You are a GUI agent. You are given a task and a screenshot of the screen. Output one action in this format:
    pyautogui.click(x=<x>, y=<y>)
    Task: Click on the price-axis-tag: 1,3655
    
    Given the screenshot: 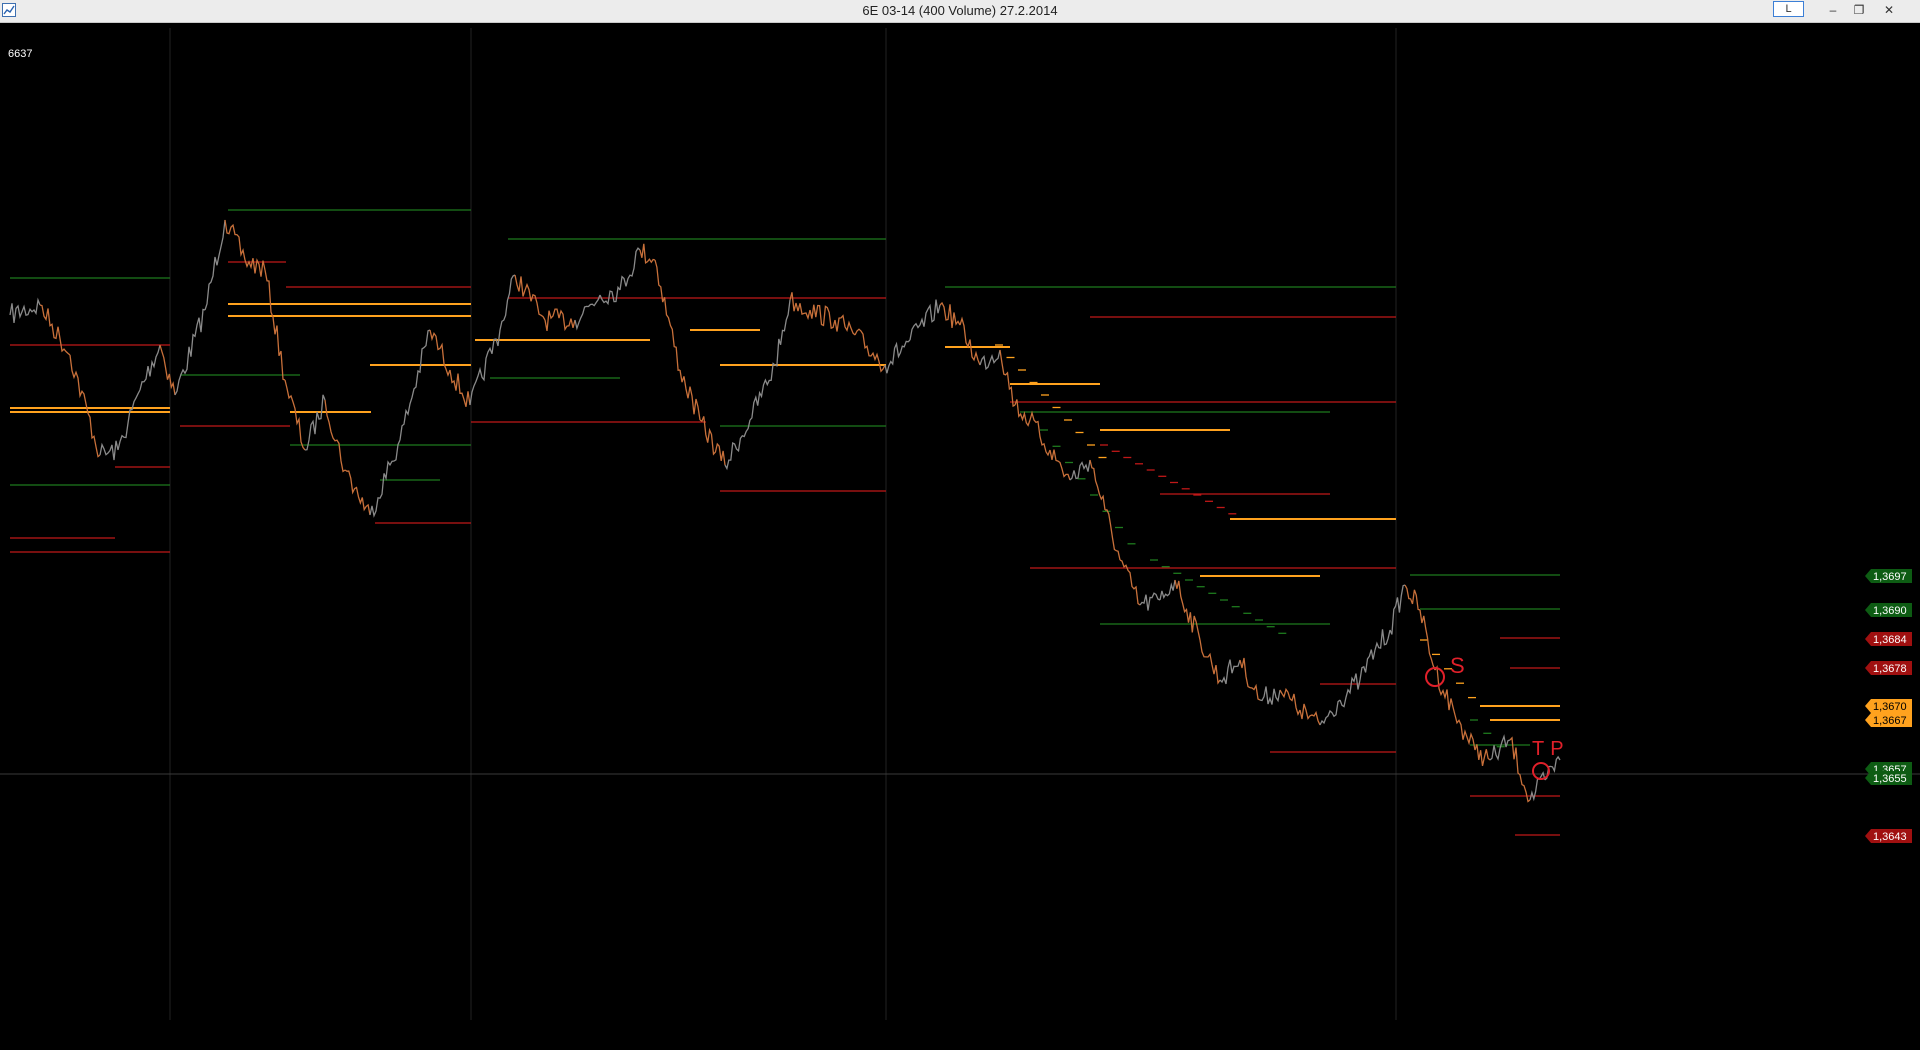 What is the action you would take?
    pyautogui.click(x=1888, y=778)
    